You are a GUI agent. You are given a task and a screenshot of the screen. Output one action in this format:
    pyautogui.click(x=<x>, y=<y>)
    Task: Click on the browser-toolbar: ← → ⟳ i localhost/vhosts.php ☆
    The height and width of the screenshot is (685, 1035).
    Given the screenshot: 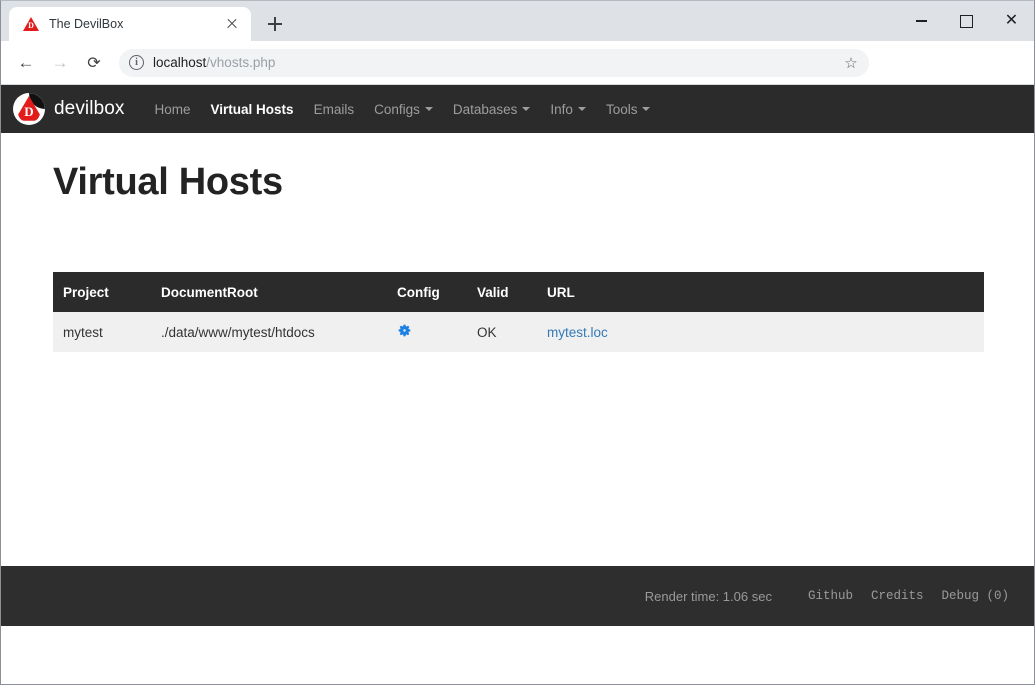 What is the action you would take?
    pyautogui.click(x=517, y=63)
    